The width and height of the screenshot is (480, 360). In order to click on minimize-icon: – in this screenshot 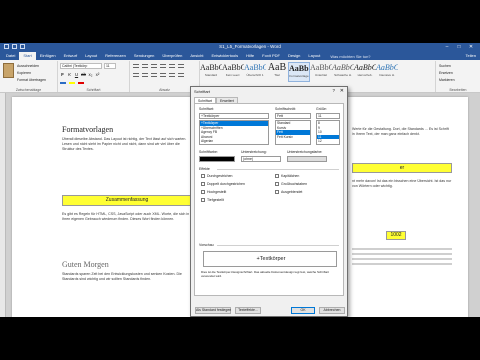, I will do `click(447, 47)`.